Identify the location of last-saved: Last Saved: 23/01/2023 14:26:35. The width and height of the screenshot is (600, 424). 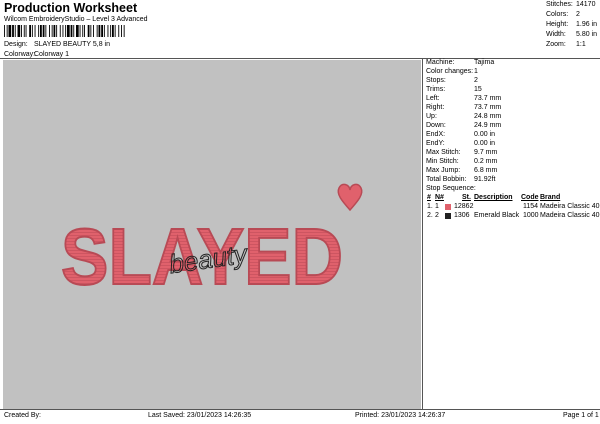
(200, 415).